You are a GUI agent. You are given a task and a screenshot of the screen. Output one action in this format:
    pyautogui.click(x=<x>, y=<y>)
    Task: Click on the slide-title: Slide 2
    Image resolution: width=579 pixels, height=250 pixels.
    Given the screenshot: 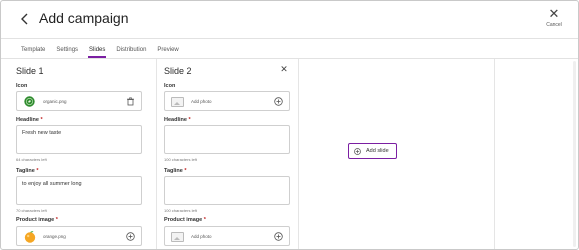 What is the action you would take?
    pyautogui.click(x=178, y=71)
    